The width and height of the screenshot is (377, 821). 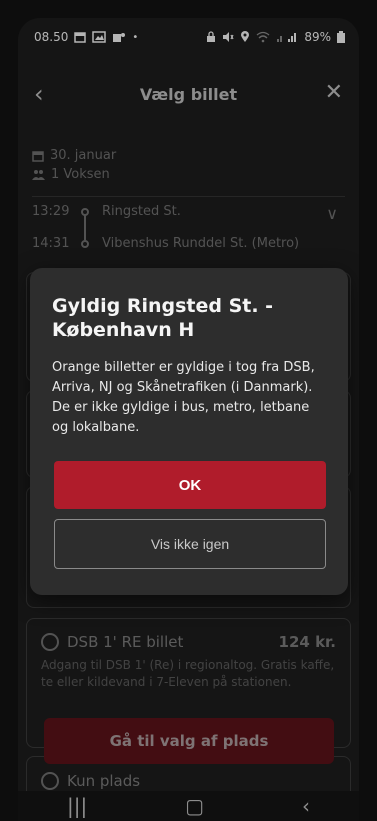 I want to click on dialog-title: Gyldig Ringsted St. - København H, so click(x=163, y=318).